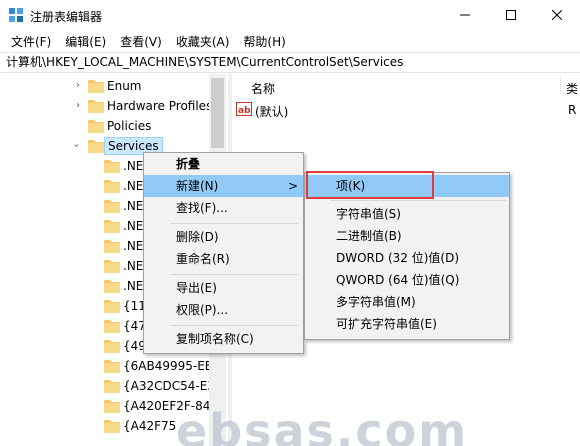  Describe the element at coordinates (368, 214) in the screenshot. I see `submenu-item-string-value: 字符串值(S)` at that location.